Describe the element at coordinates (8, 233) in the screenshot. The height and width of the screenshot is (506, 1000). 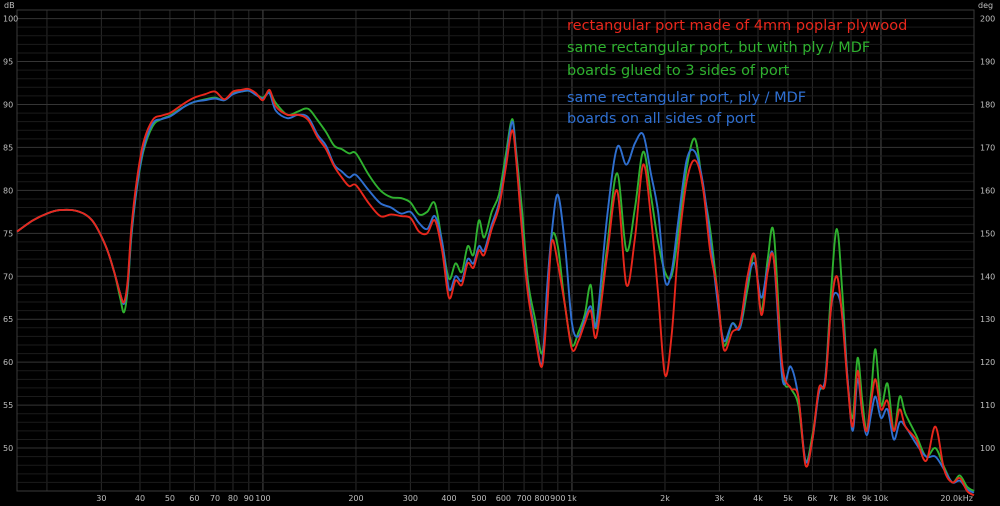
I see `y-tick-label: 75` at that location.